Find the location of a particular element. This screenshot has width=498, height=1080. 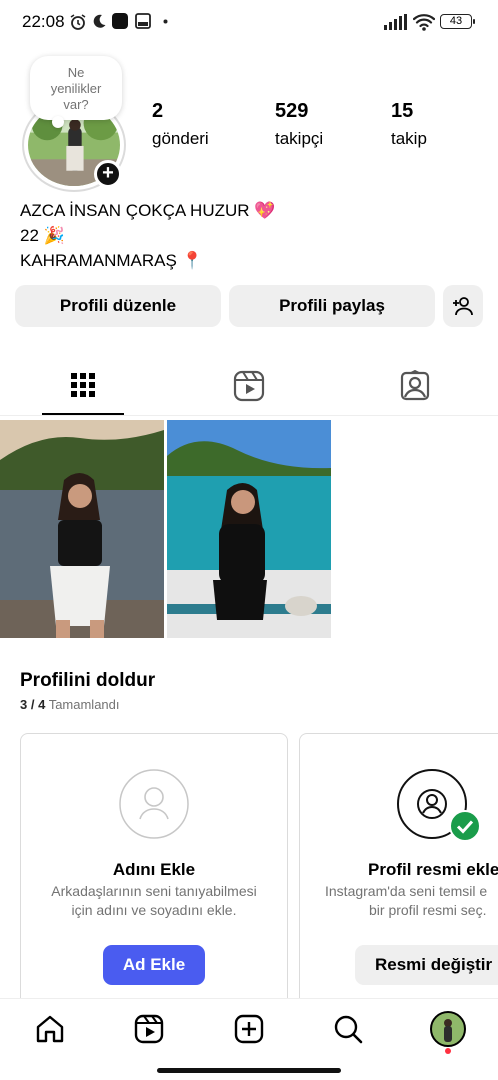

stat-posts: 2 gönderi is located at coordinates (180, 124).